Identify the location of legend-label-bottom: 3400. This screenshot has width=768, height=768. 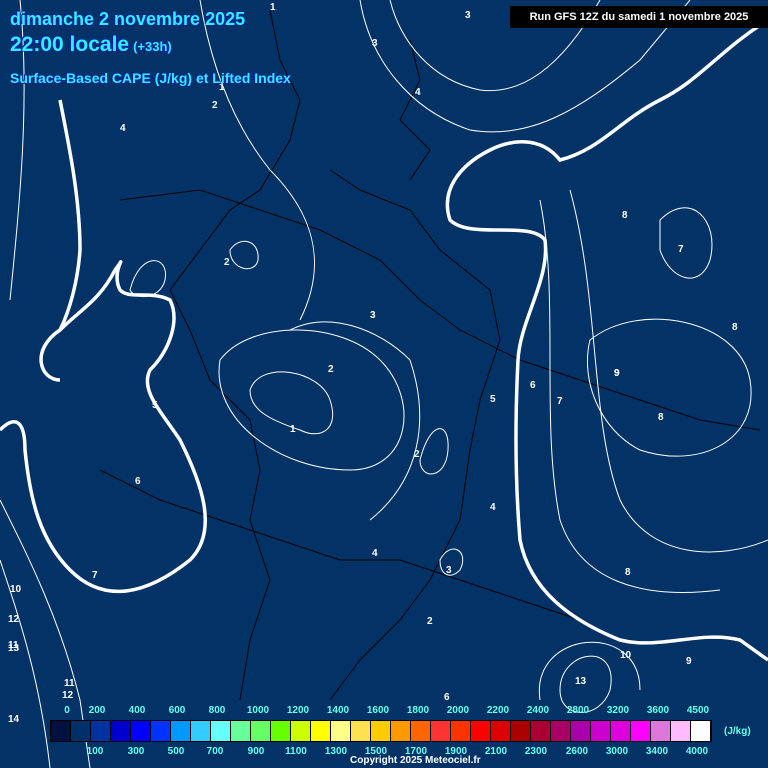
(657, 751).